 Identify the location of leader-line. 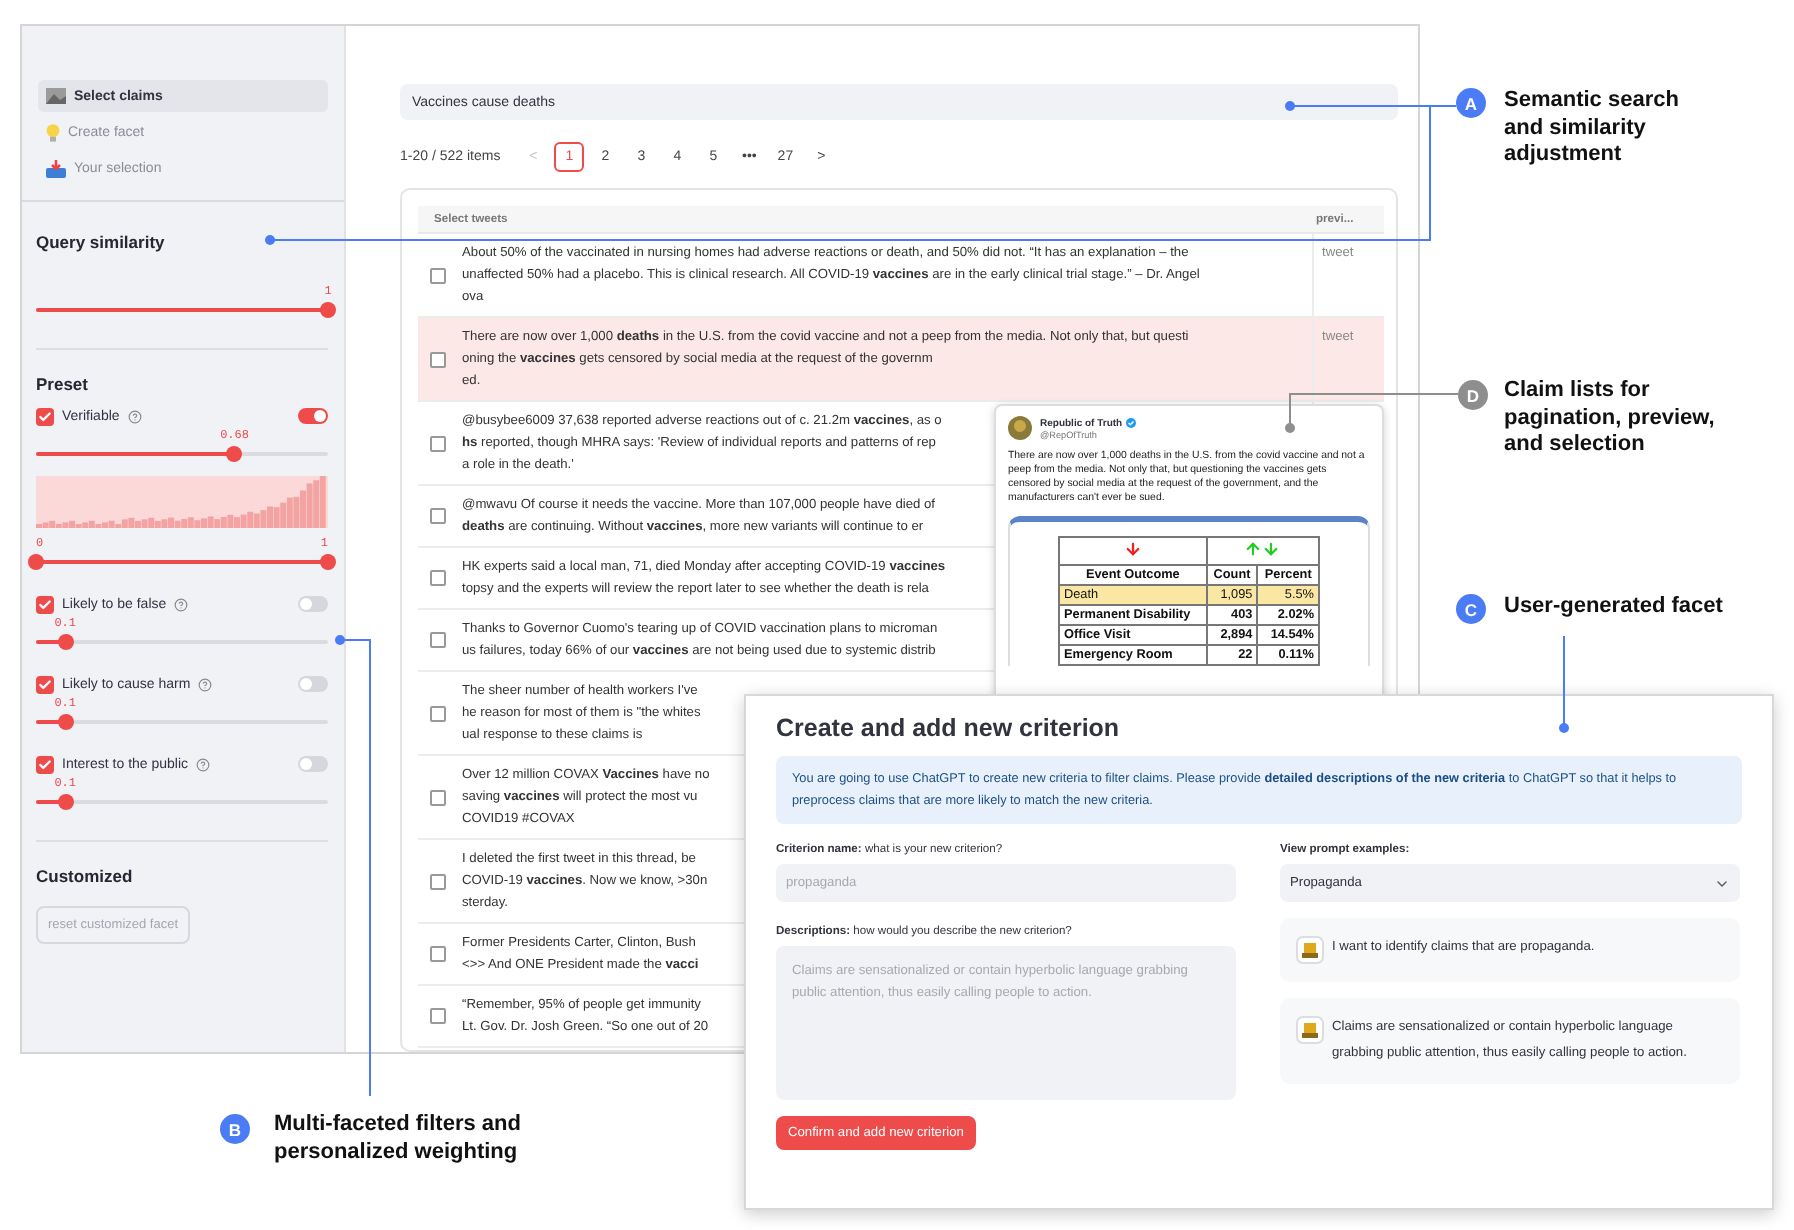
(1564, 684).